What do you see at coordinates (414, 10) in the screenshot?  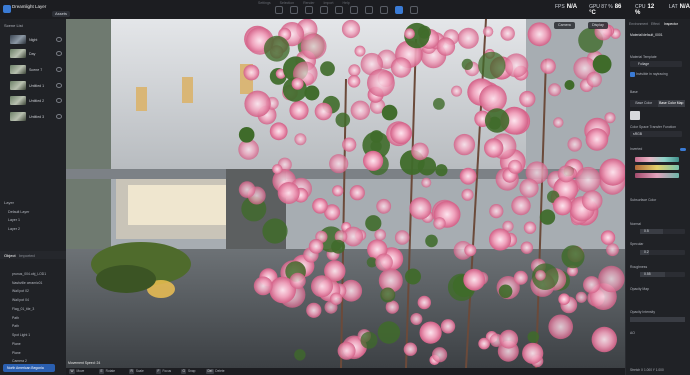 I see `export-icon` at bounding box center [414, 10].